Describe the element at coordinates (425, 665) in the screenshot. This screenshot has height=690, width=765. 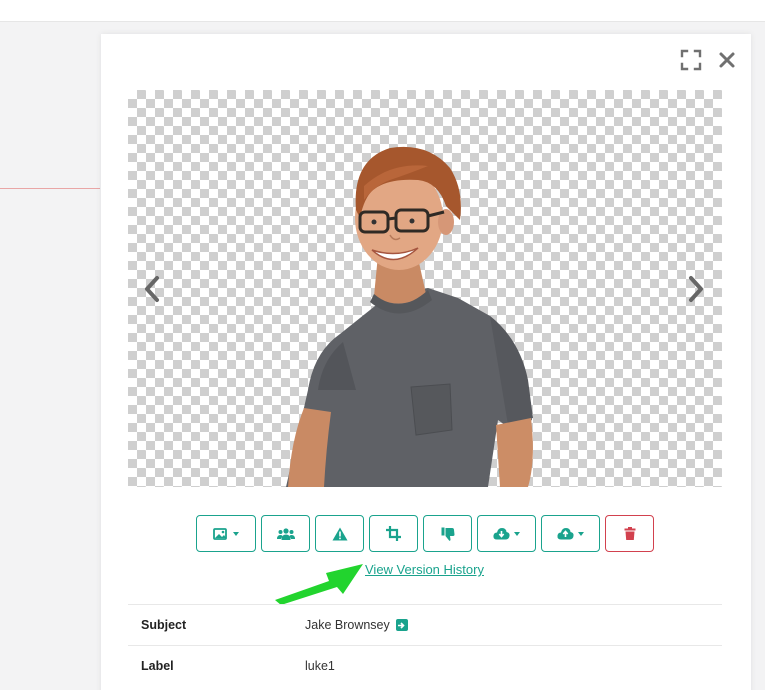
I see `table-row: Label luke1` at that location.